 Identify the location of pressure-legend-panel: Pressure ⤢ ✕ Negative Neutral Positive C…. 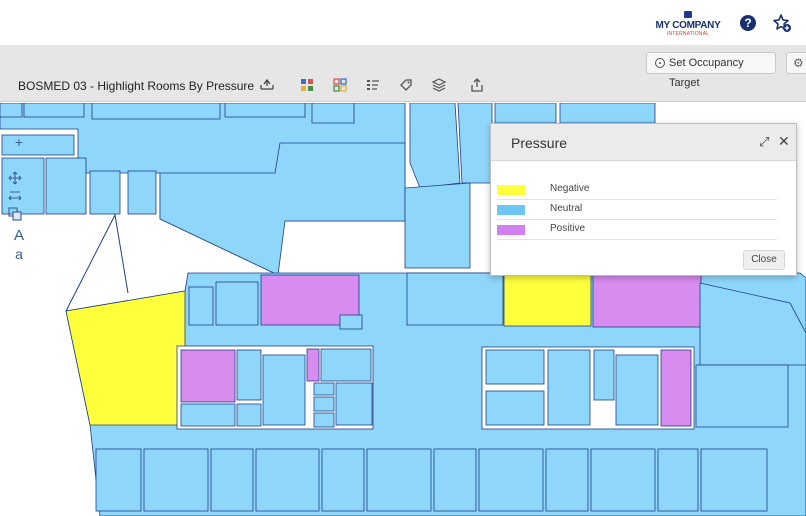
(643, 199).